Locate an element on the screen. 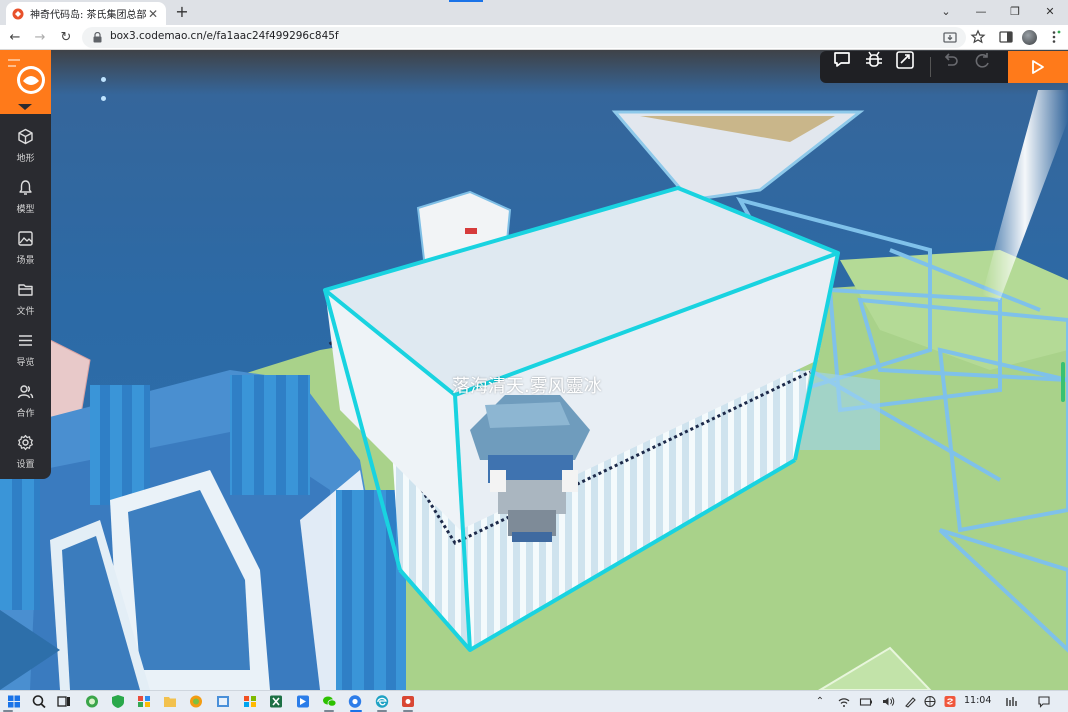 Image resolution: width=1068 pixels, height=712 pixels. sidebar-item-scene: 场景 is located at coordinates (25, 249).